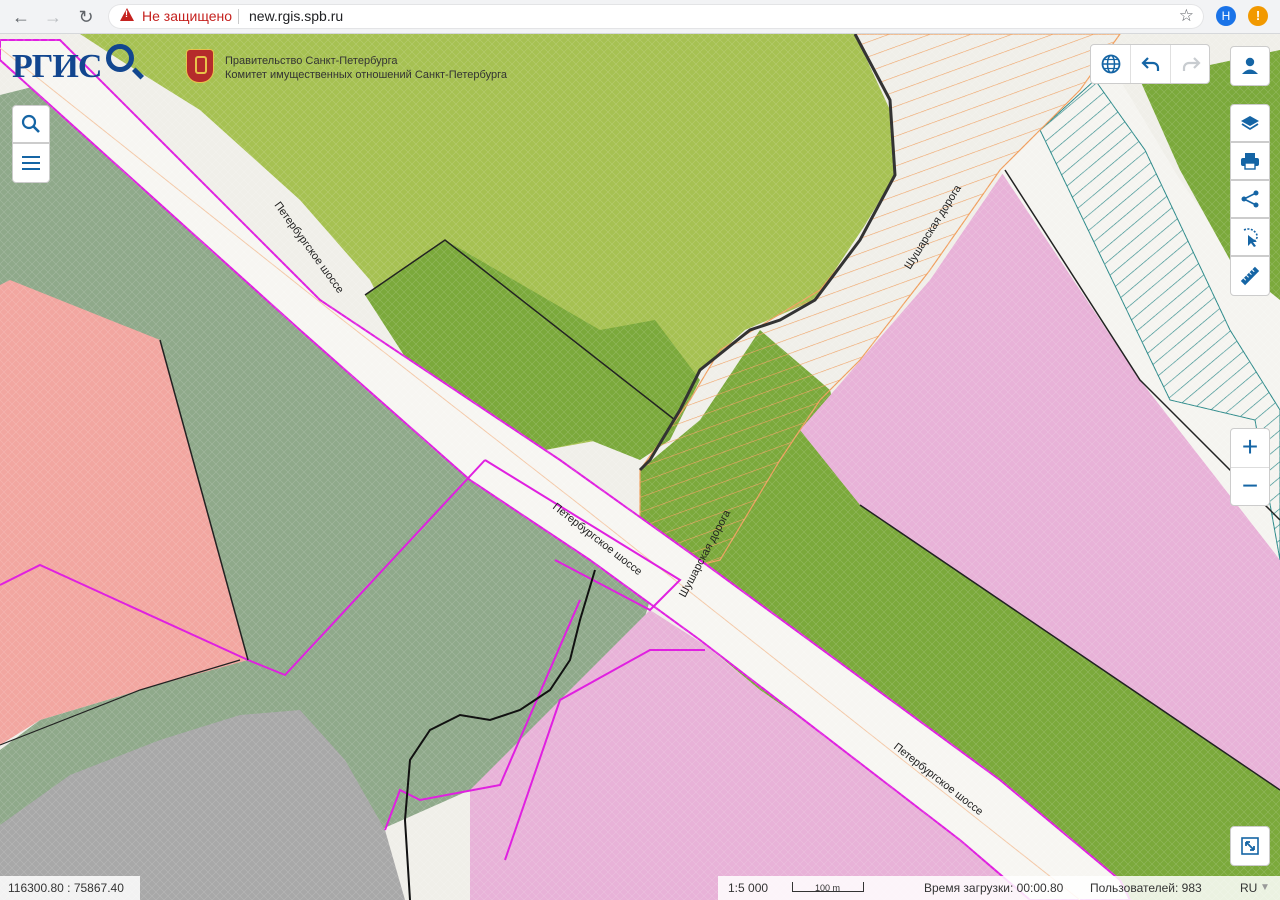 This screenshot has height=900, width=1280. What do you see at coordinates (127, 14) in the screenshot?
I see `warning-icon` at bounding box center [127, 14].